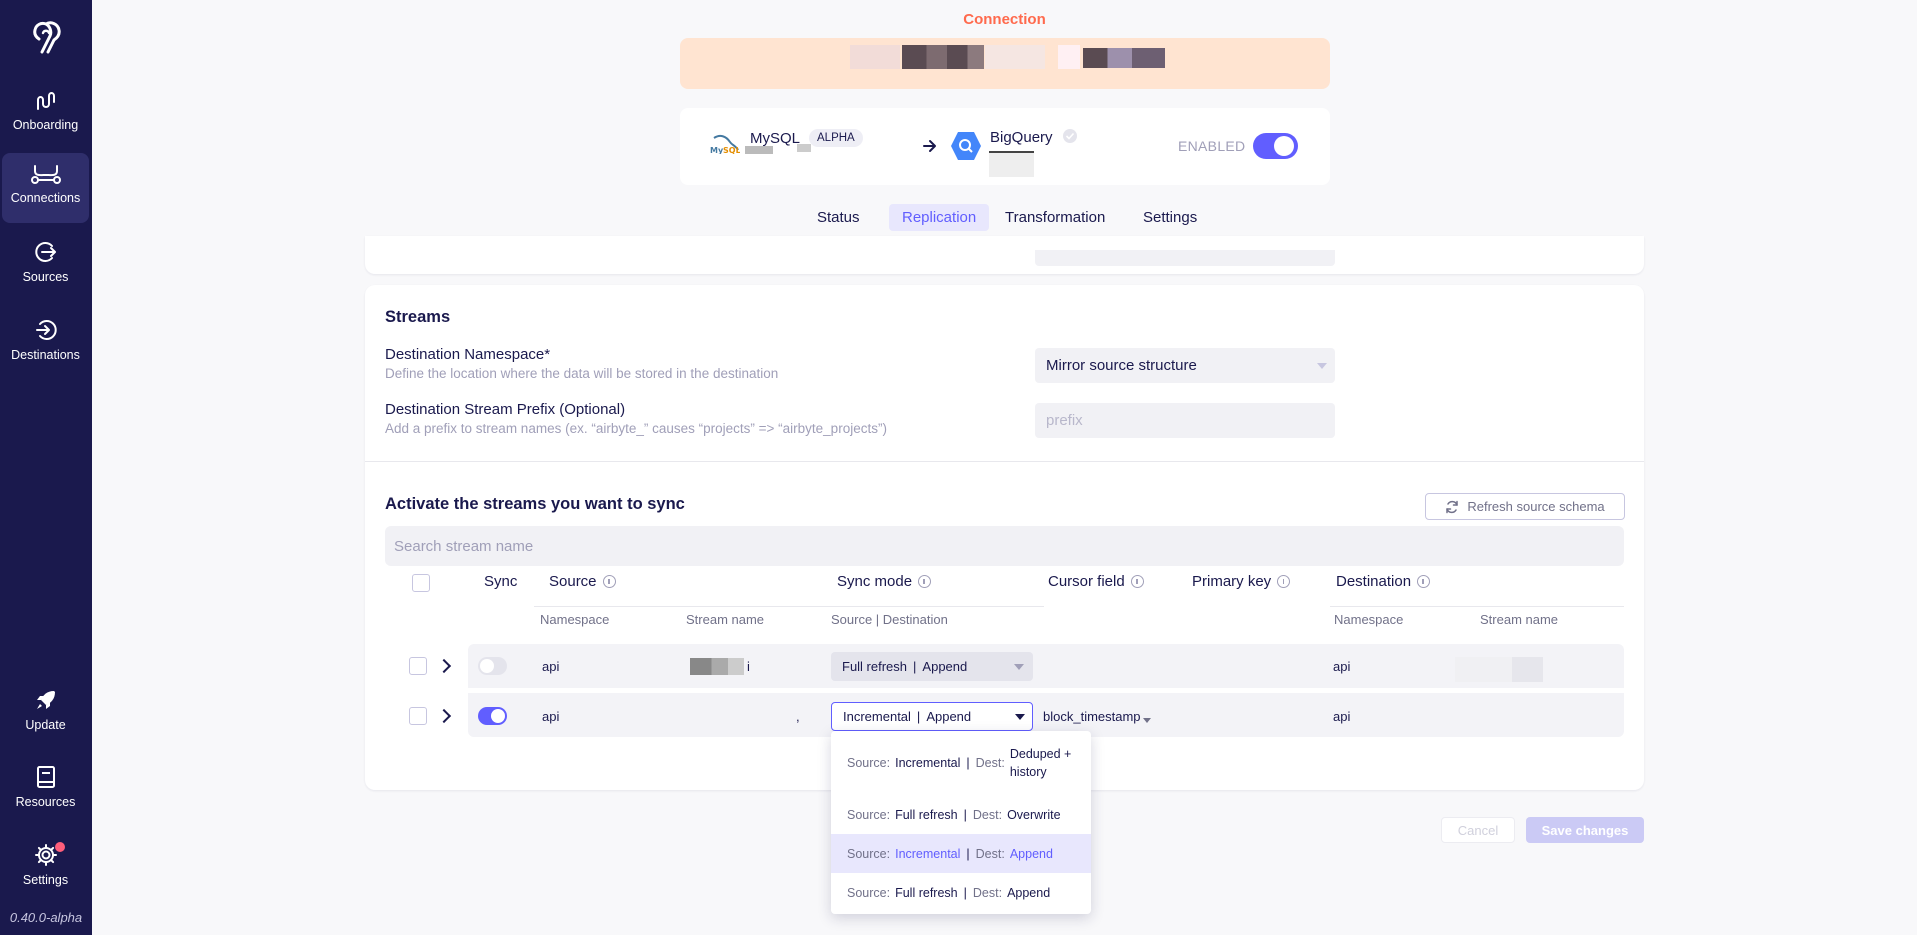 The height and width of the screenshot is (935, 1917). I want to click on tab-settings: Settings, so click(1170, 217).